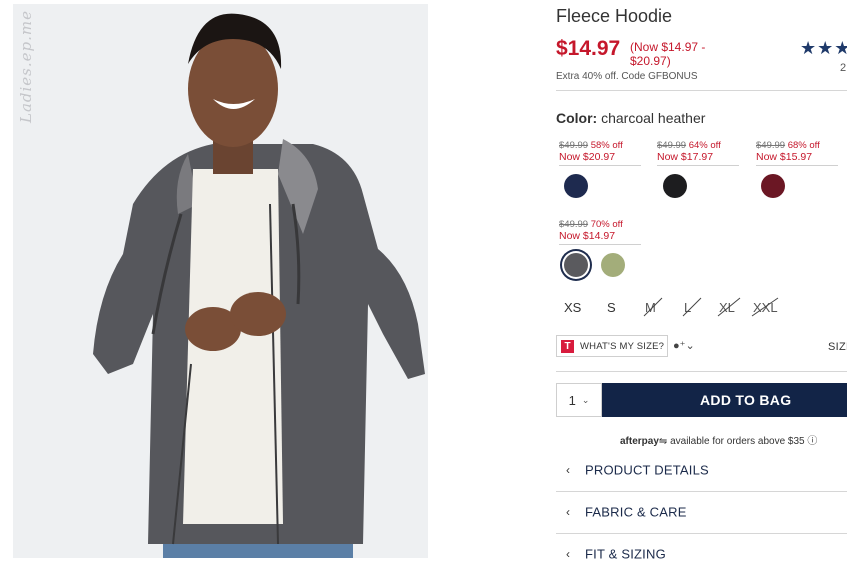 This screenshot has height=566, width=847. Describe the element at coordinates (704, 145) in the screenshot. I see `discount: 64% off` at that location.